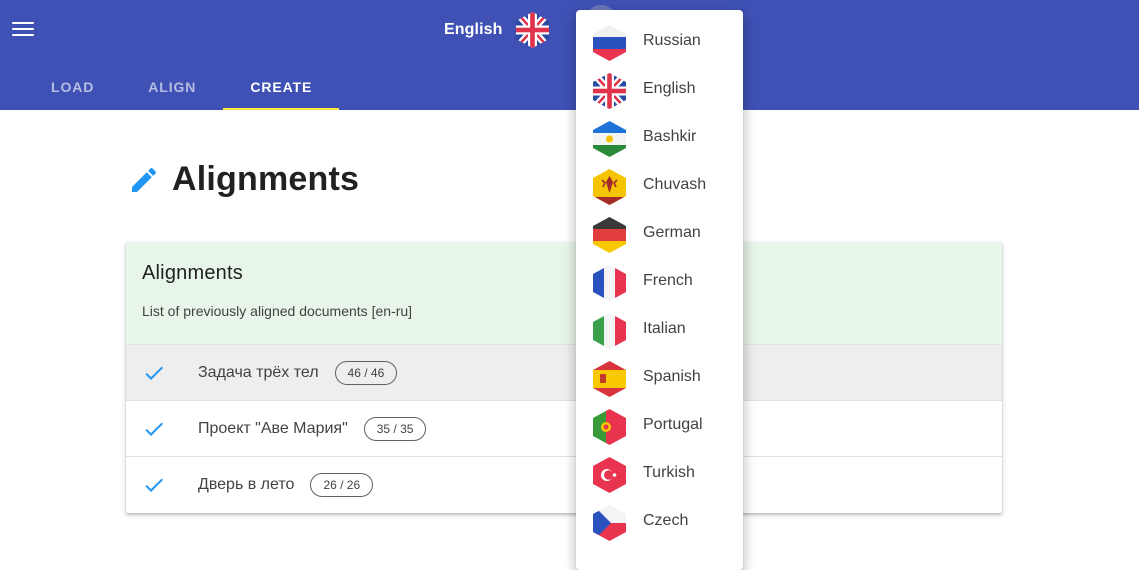 The width and height of the screenshot is (1139, 570). What do you see at coordinates (564, 428) in the screenshot?
I see `alignment-row: Проект "Аве Мария" 35 / 35` at bounding box center [564, 428].